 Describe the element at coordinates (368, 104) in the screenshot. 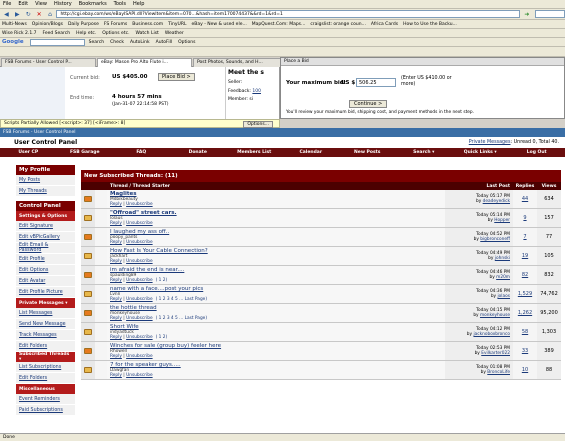

I see `continue-button: Continue >` at that location.